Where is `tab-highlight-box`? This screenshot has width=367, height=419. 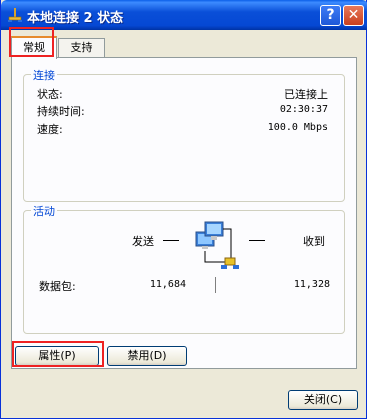
tab-highlight-box is located at coordinates (31, 42).